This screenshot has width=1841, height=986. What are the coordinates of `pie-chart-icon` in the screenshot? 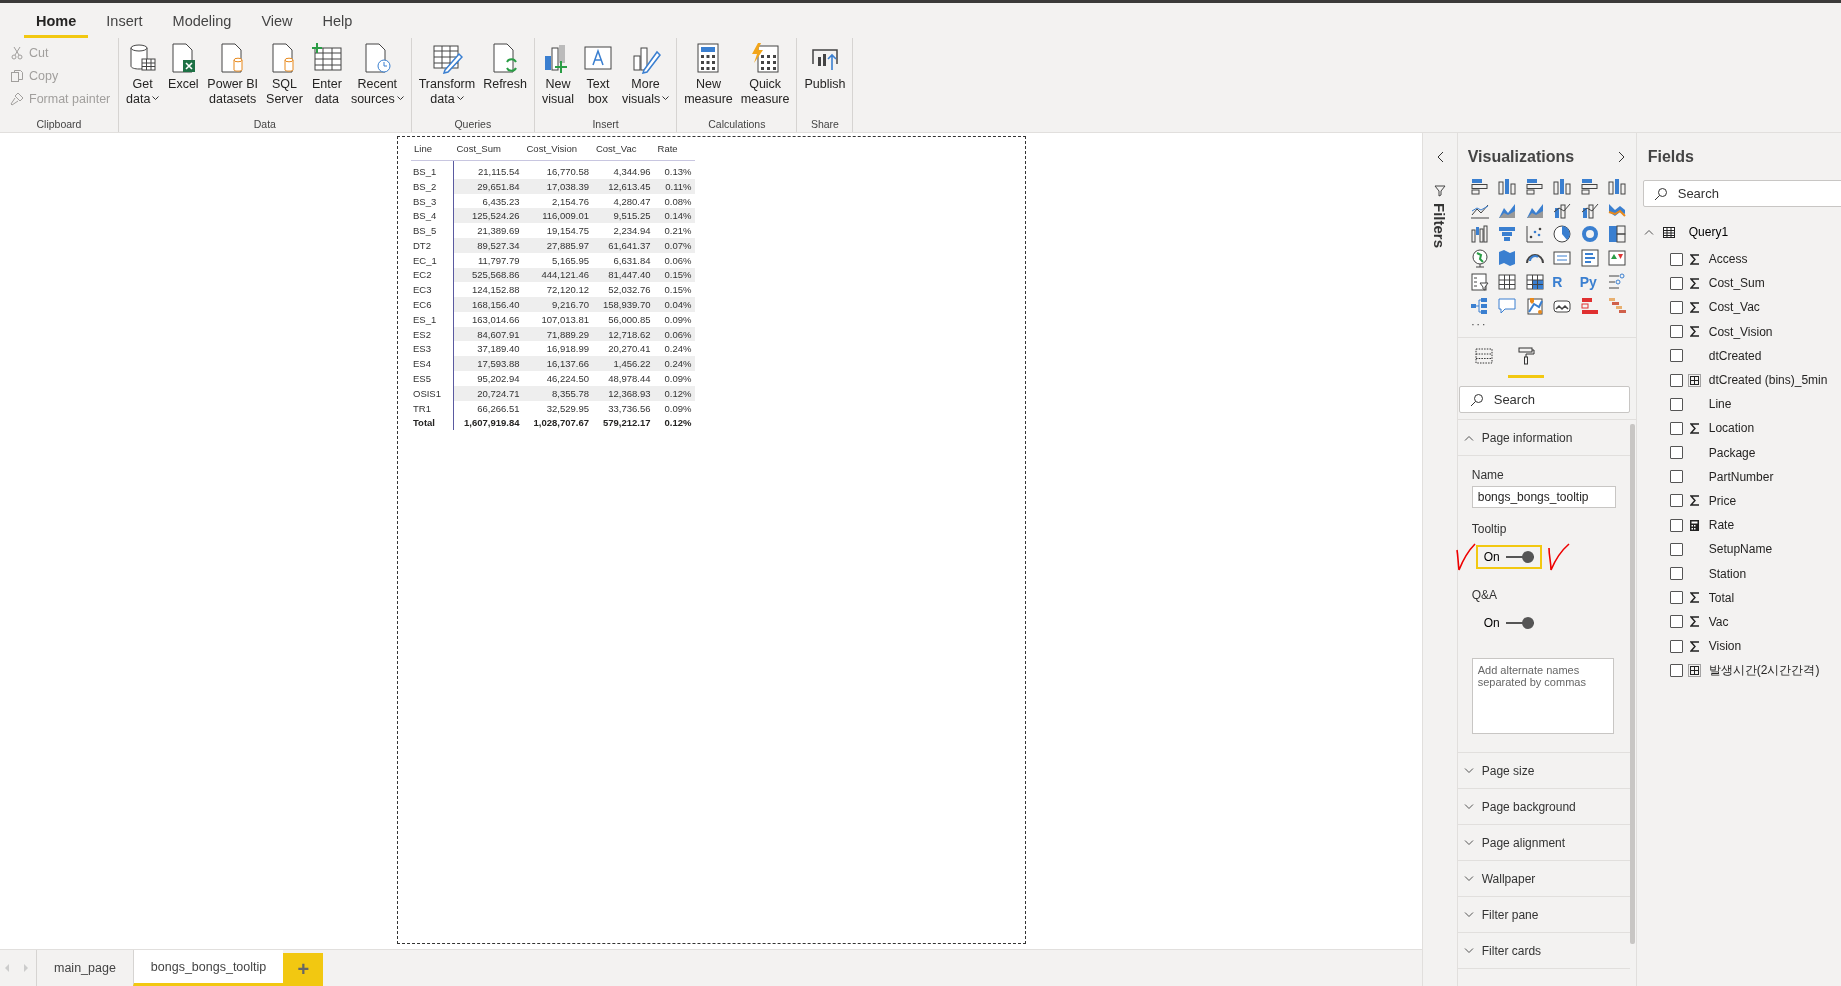 It's located at (1562, 234).